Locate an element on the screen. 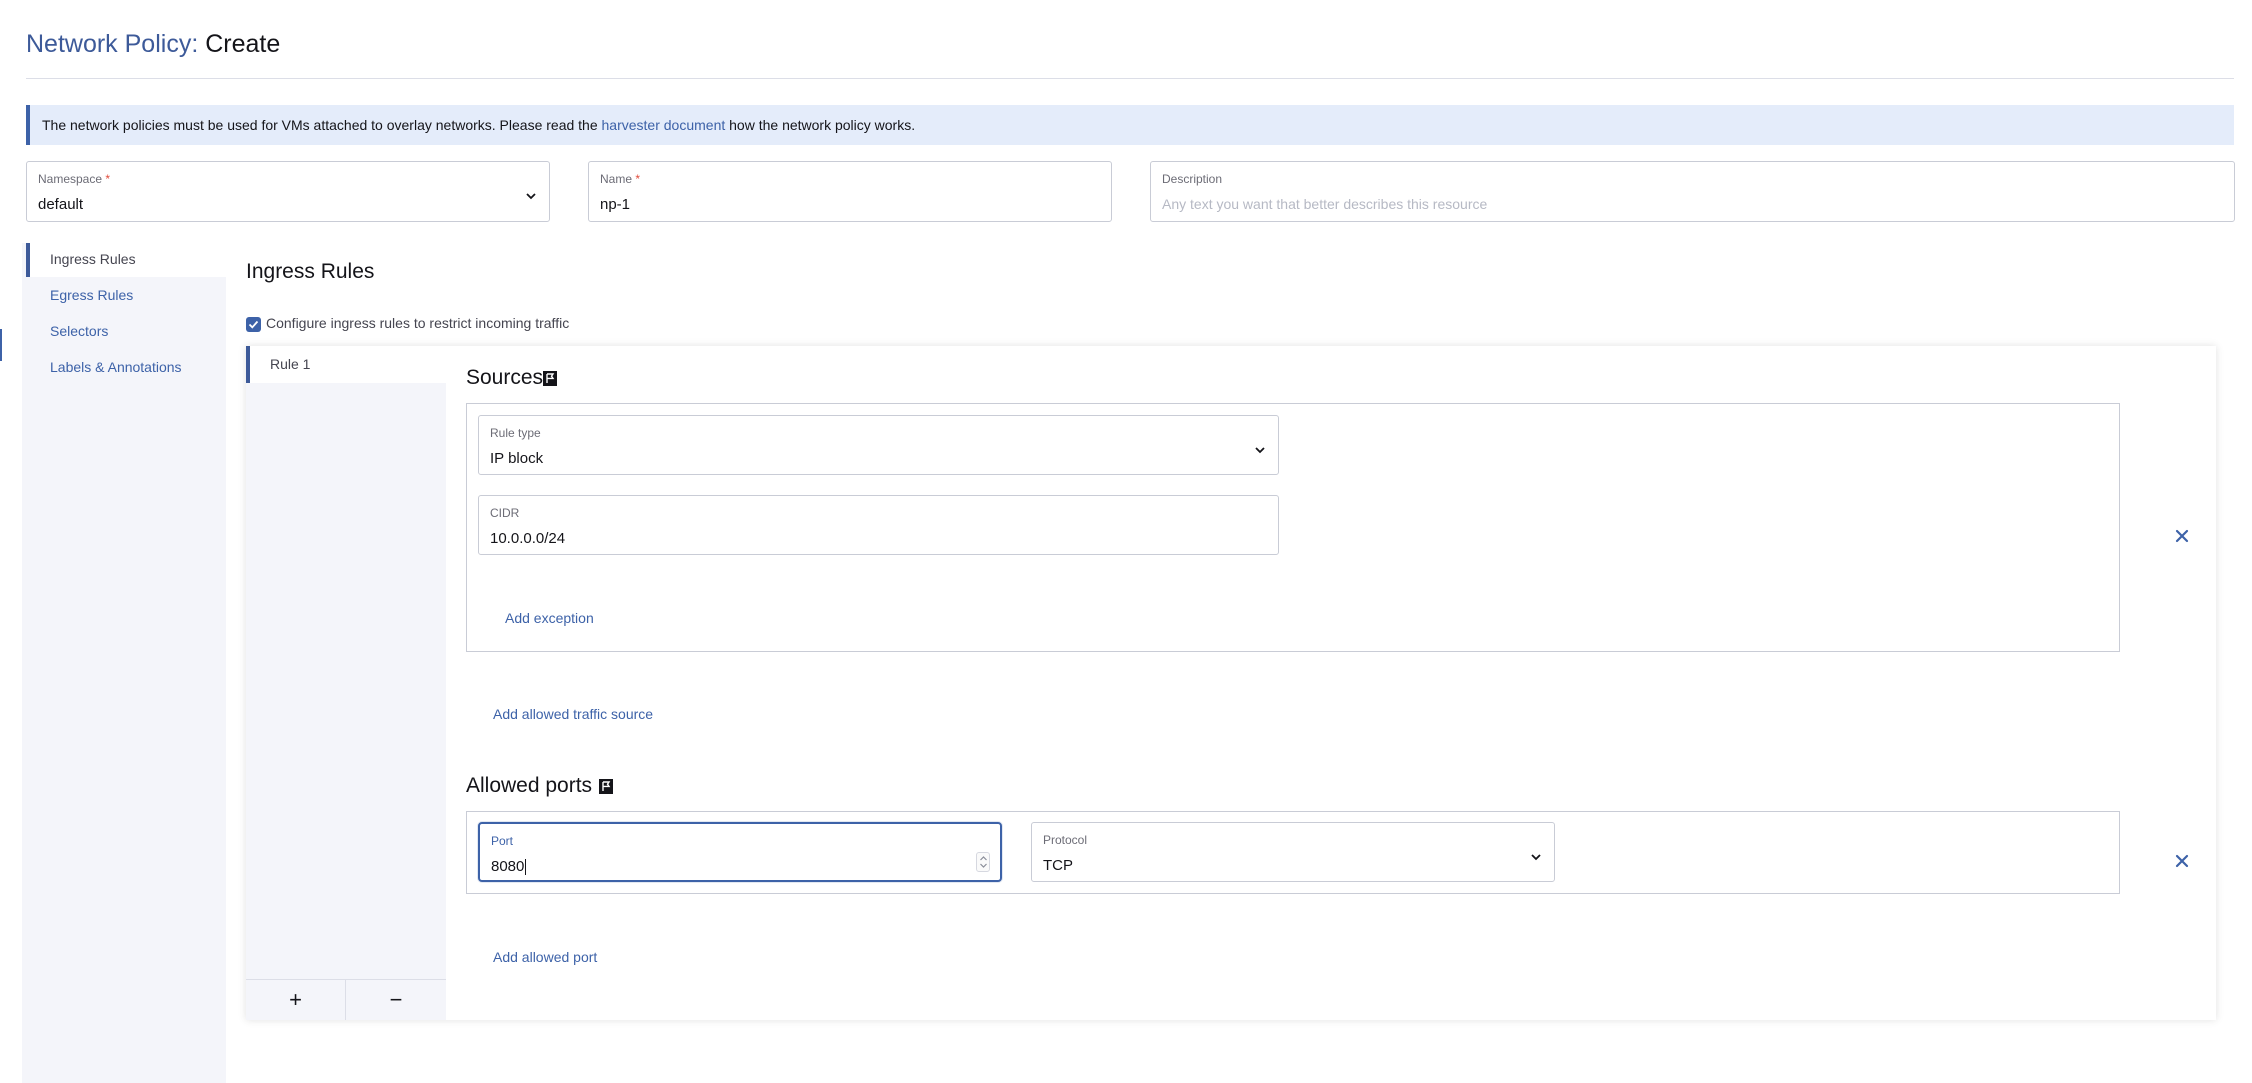 This screenshot has height=1083, width=2252. name-value: np-1 is located at coordinates (615, 204).